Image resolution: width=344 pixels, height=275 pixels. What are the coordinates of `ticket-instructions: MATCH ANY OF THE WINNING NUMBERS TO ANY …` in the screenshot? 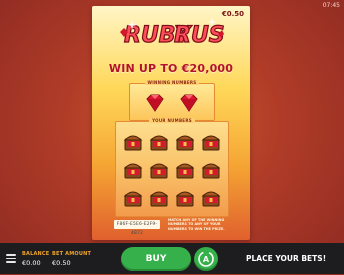 It's located at (196, 224).